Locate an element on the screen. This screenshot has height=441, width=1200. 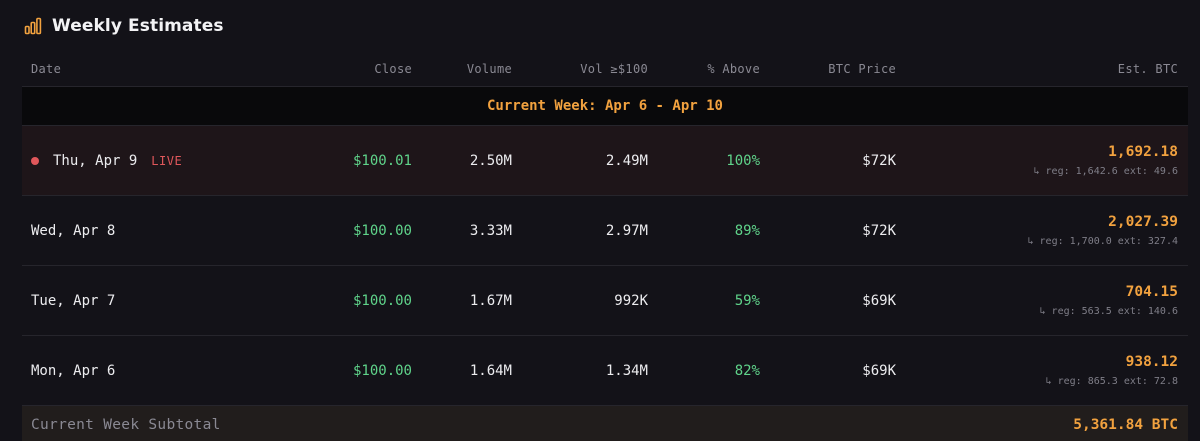
volume-cell: 1.64M is located at coordinates (490, 370).